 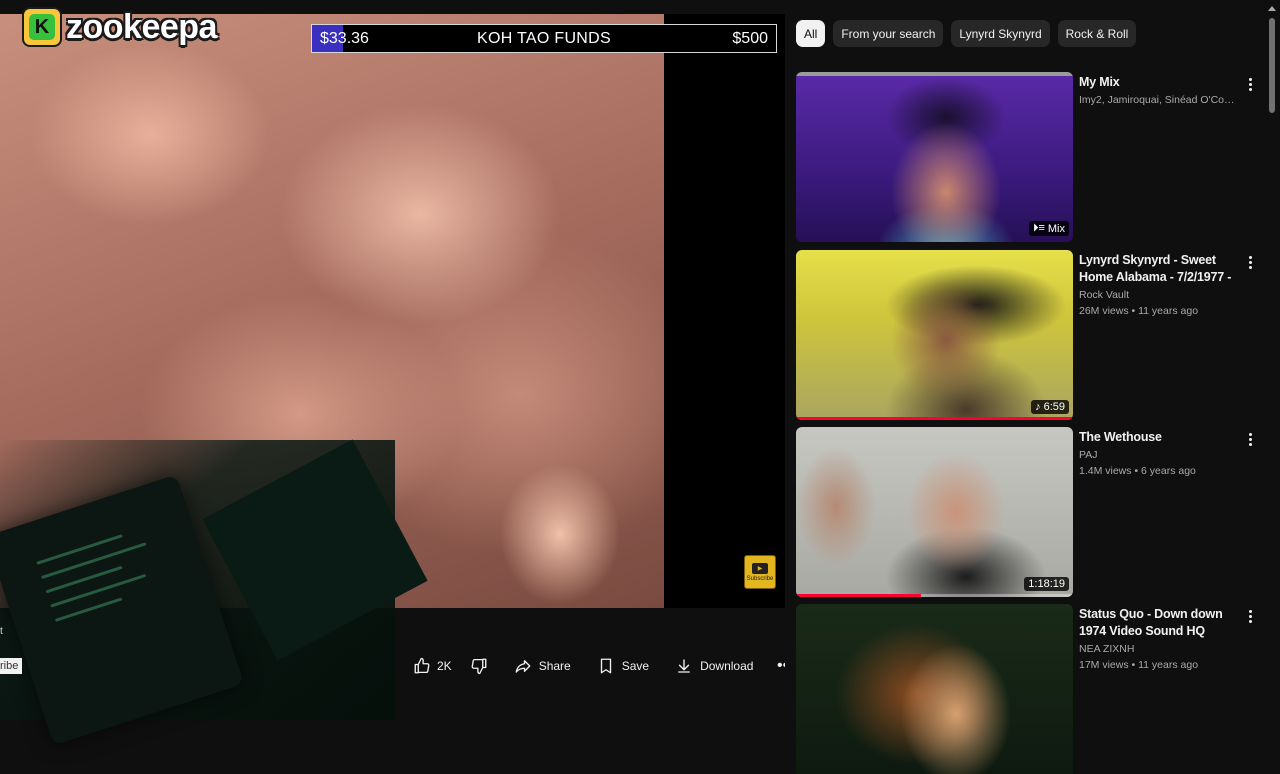 I want to click on video-title: The Wethouse, so click(x=1158, y=437).